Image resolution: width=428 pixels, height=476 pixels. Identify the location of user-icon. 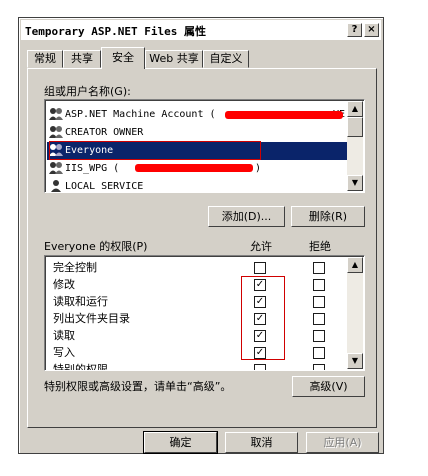
(56, 185).